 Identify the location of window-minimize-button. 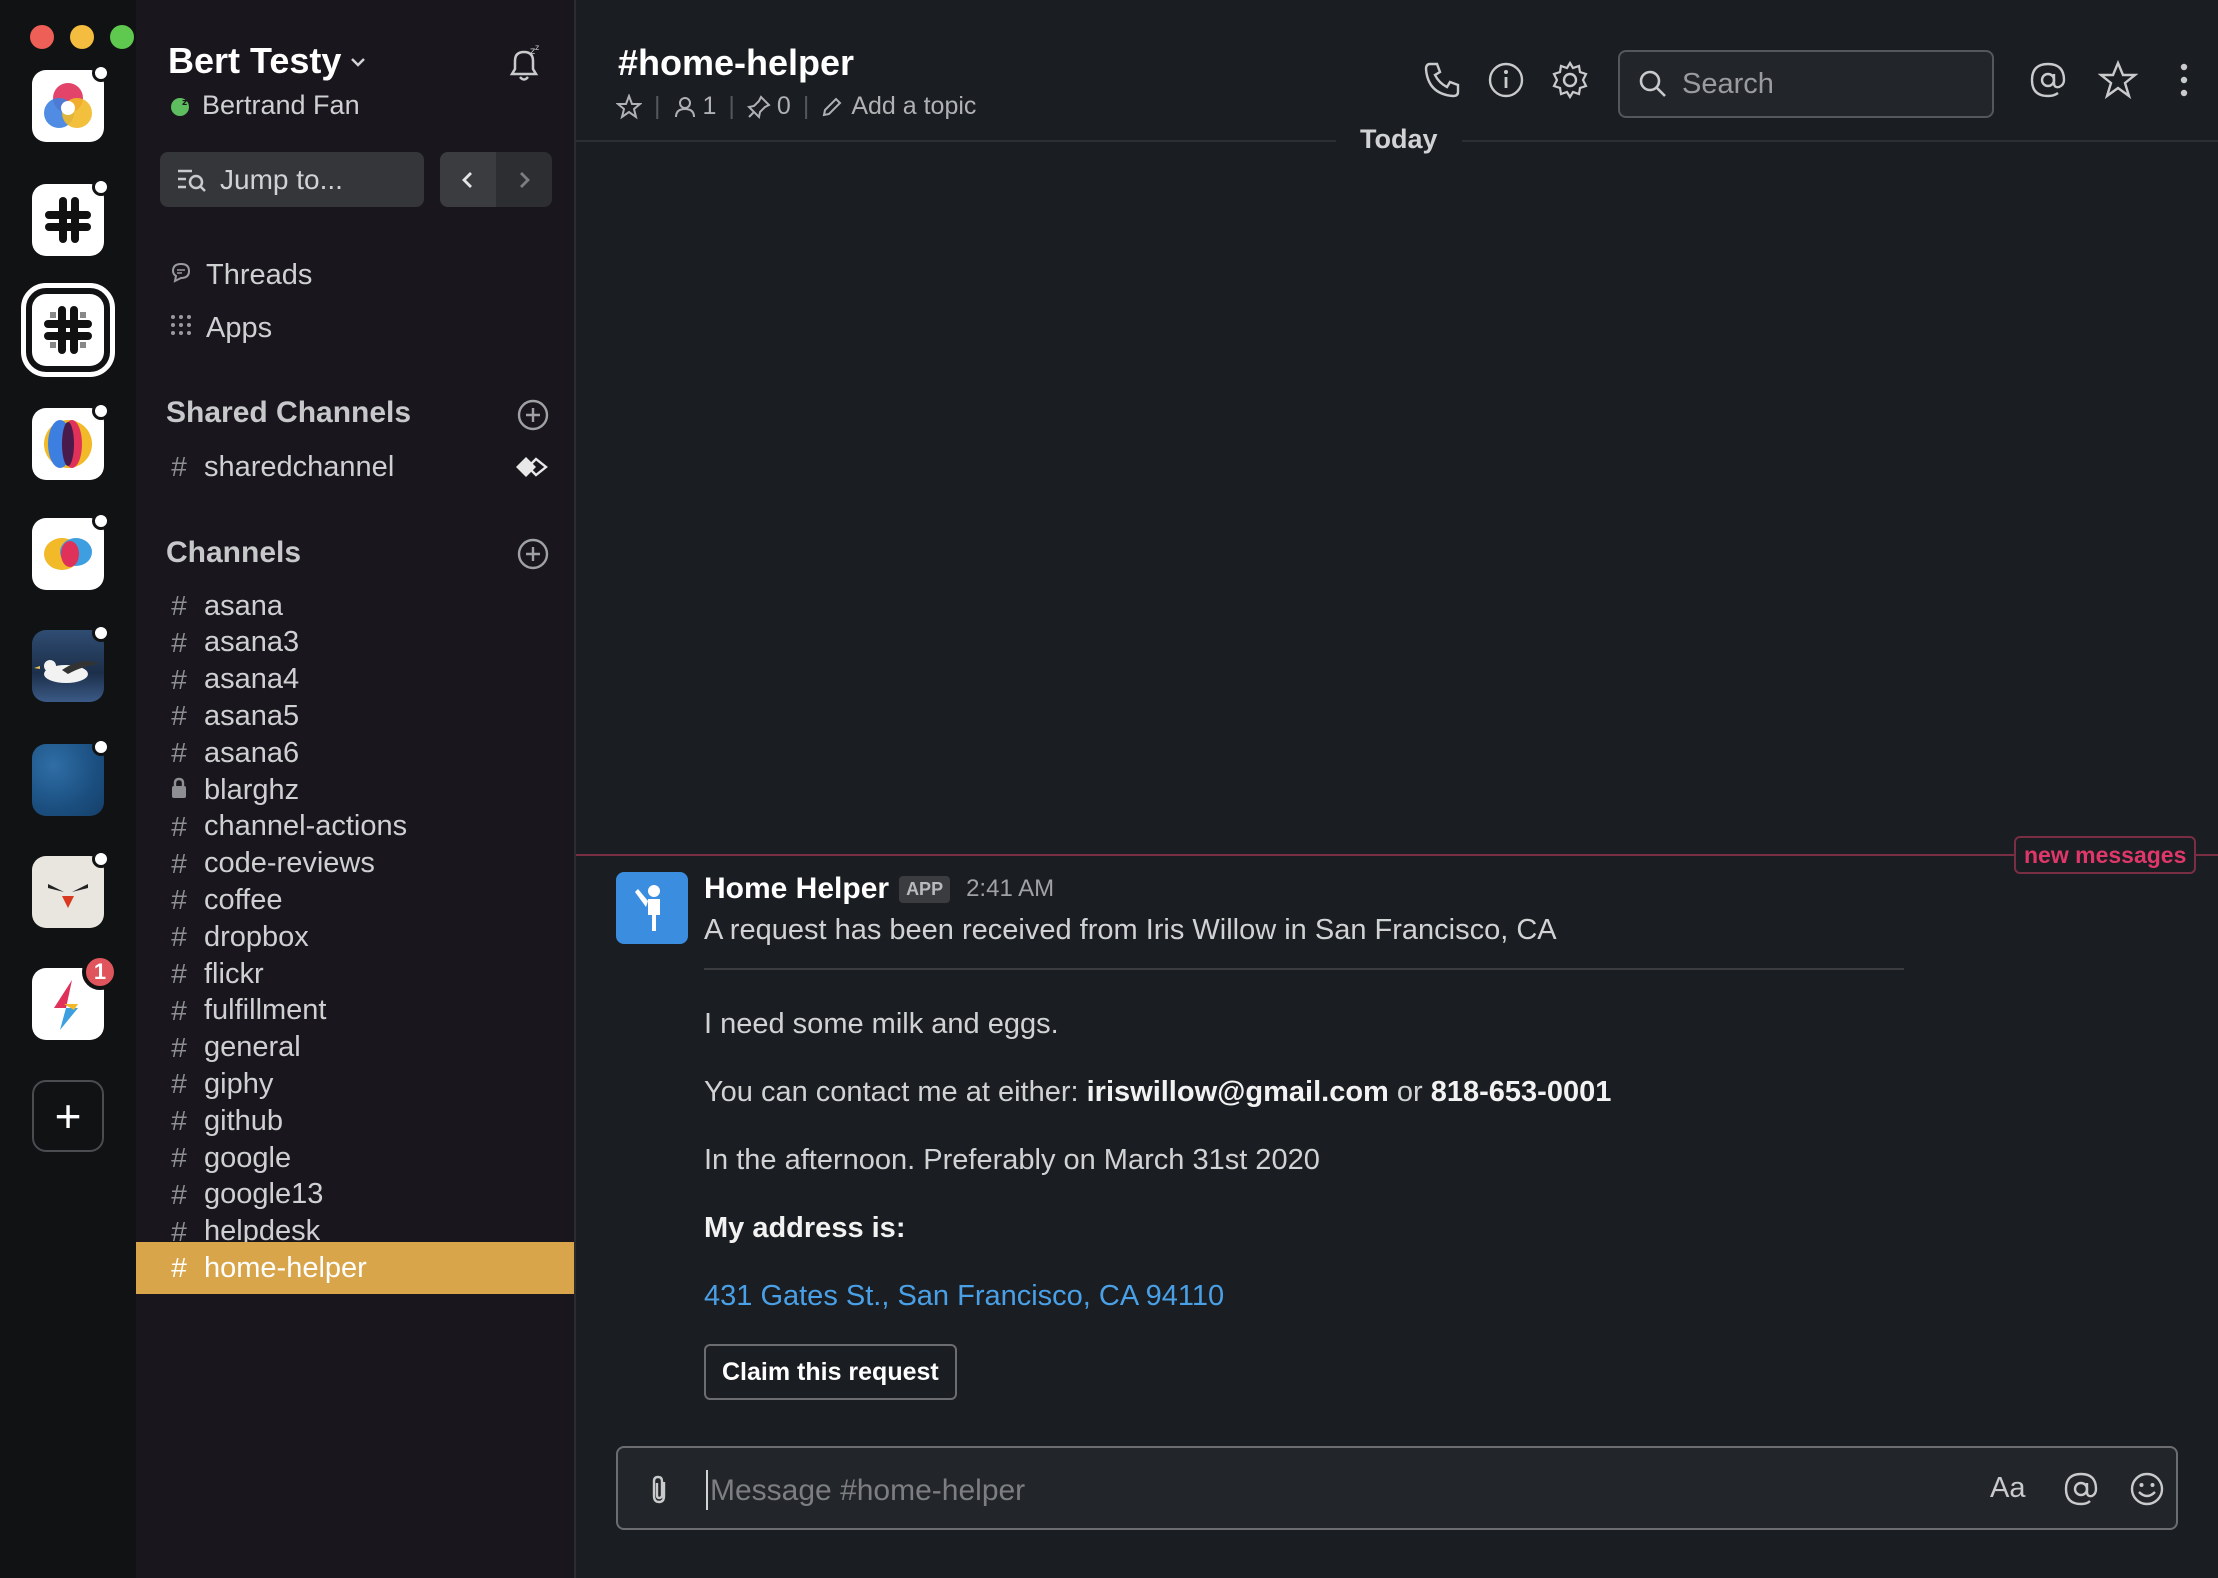
(82, 37).